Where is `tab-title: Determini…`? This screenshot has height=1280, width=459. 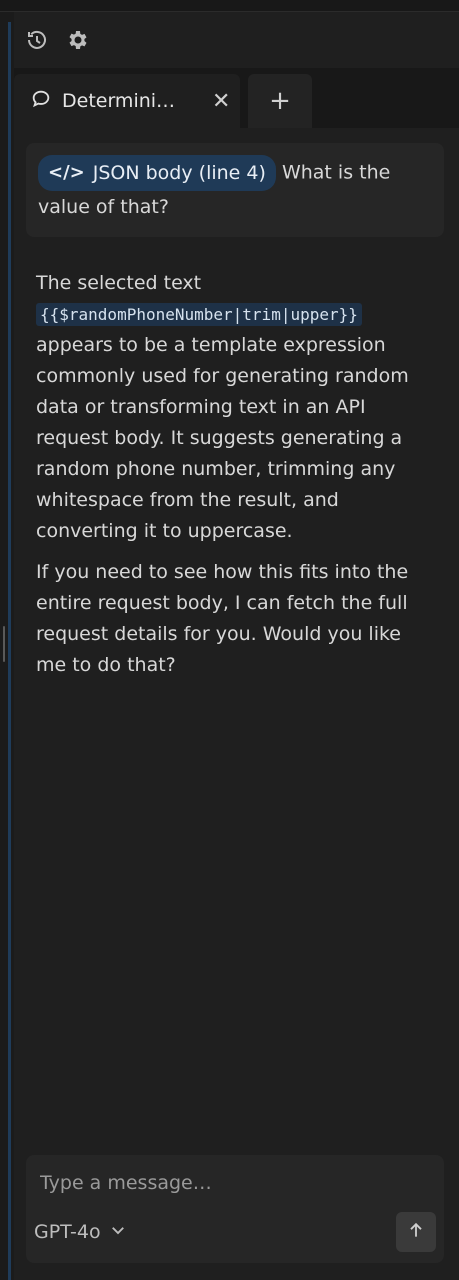 tab-title: Determini… is located at coordinates (119, 101).